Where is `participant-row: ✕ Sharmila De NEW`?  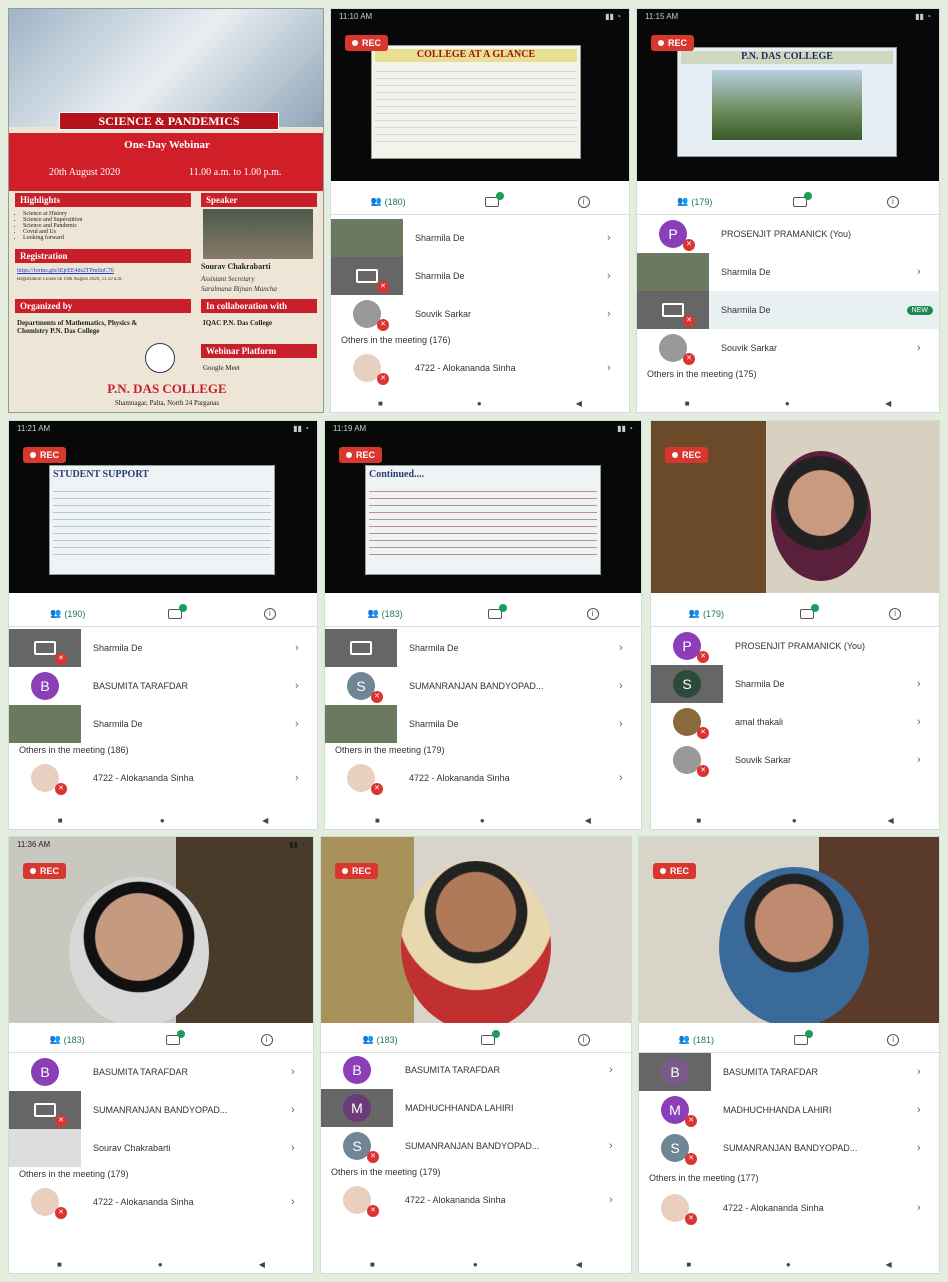 participant-row: ✕ Sharmila De NEW is located at coordinates (788, 310).